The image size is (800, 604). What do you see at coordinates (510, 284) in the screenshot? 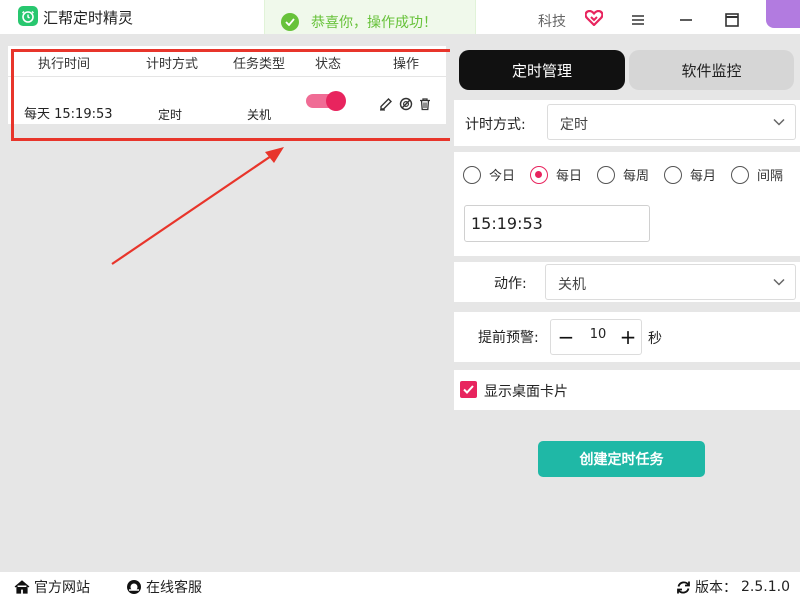
I see `action-label: 动作:` at bounding box center [510, 284].